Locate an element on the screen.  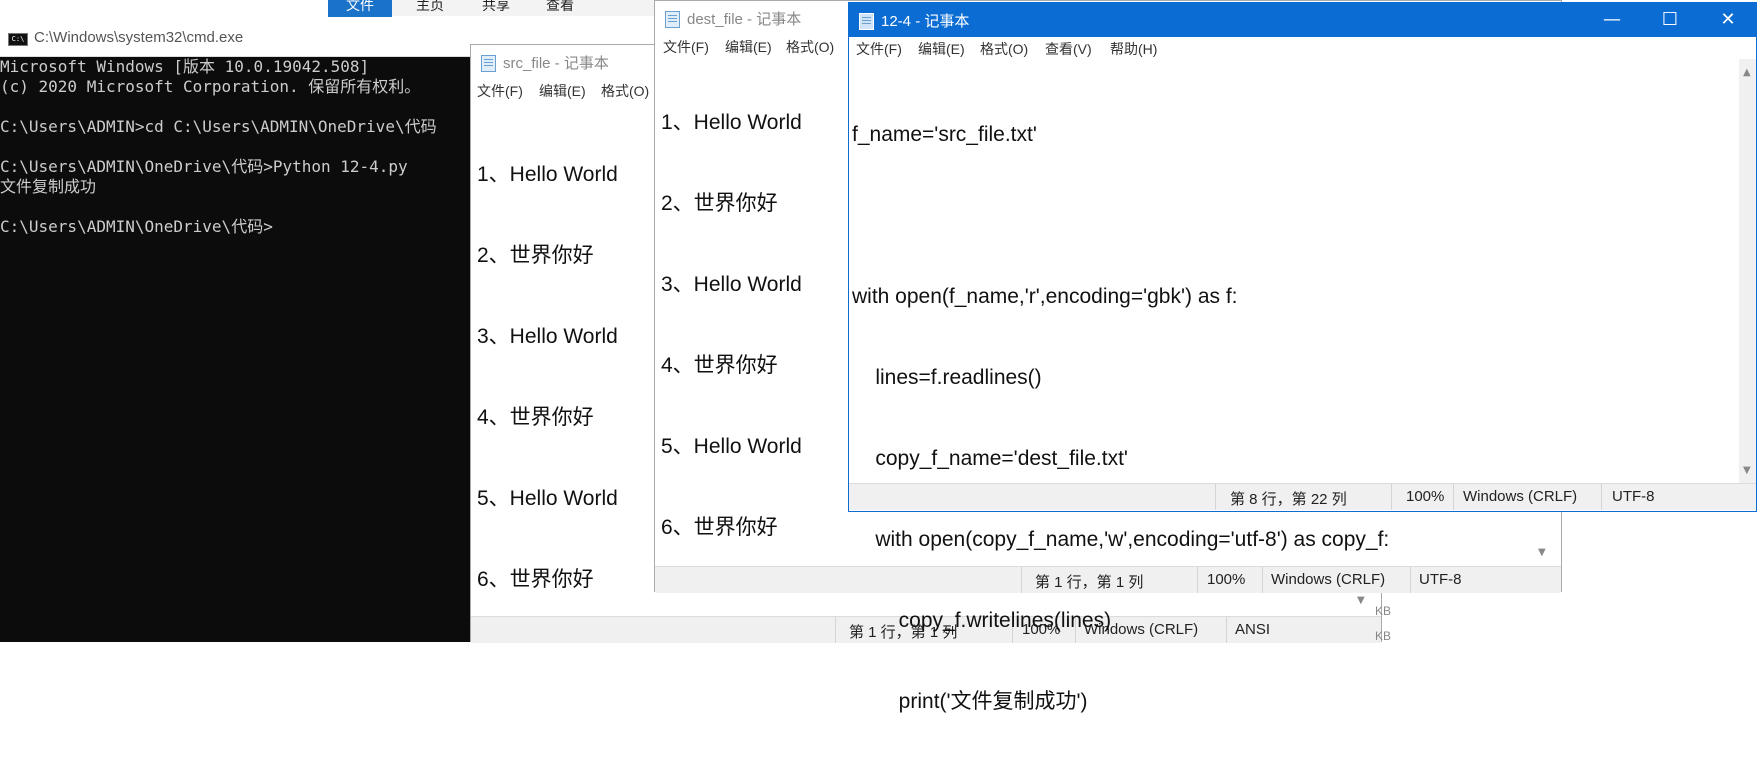
ribbon-tab-view: 查看 is located at coordinates (560, 7).